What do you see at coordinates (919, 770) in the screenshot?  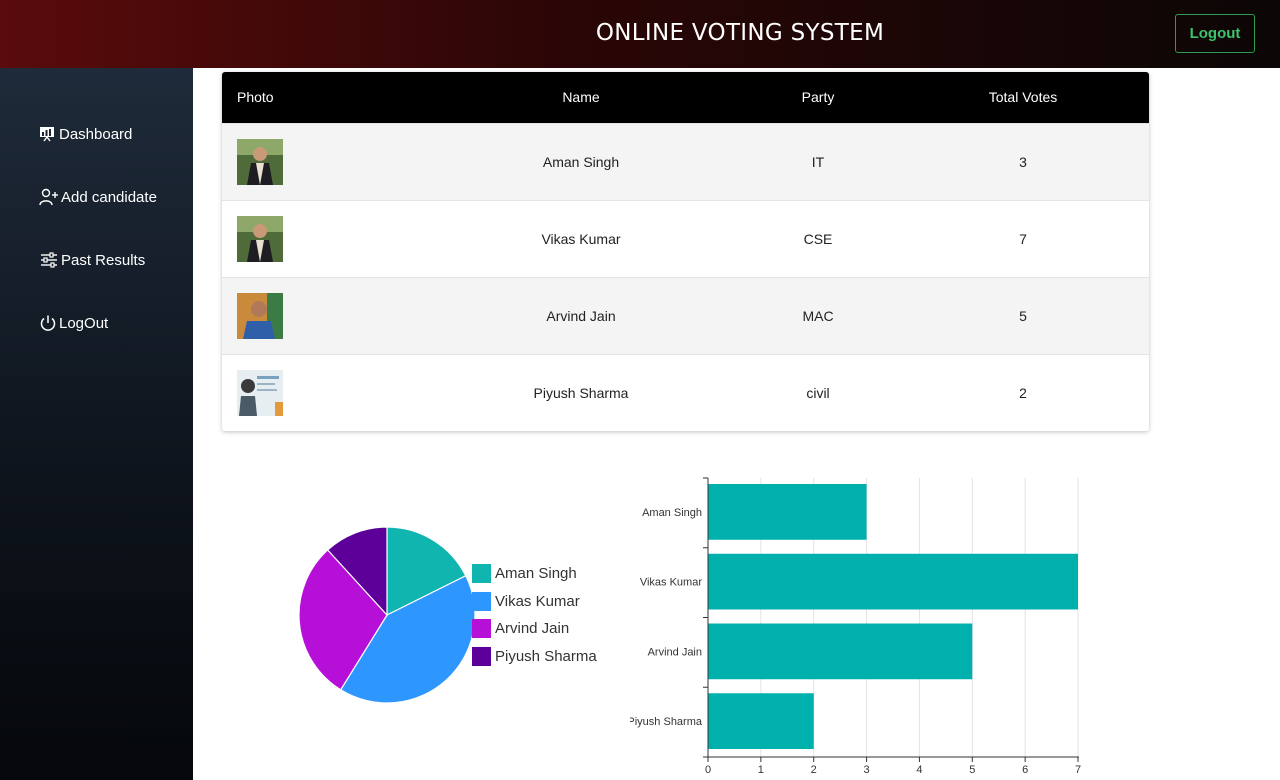 I see `x-tick-label: 4` at bounding box center [919, 770].